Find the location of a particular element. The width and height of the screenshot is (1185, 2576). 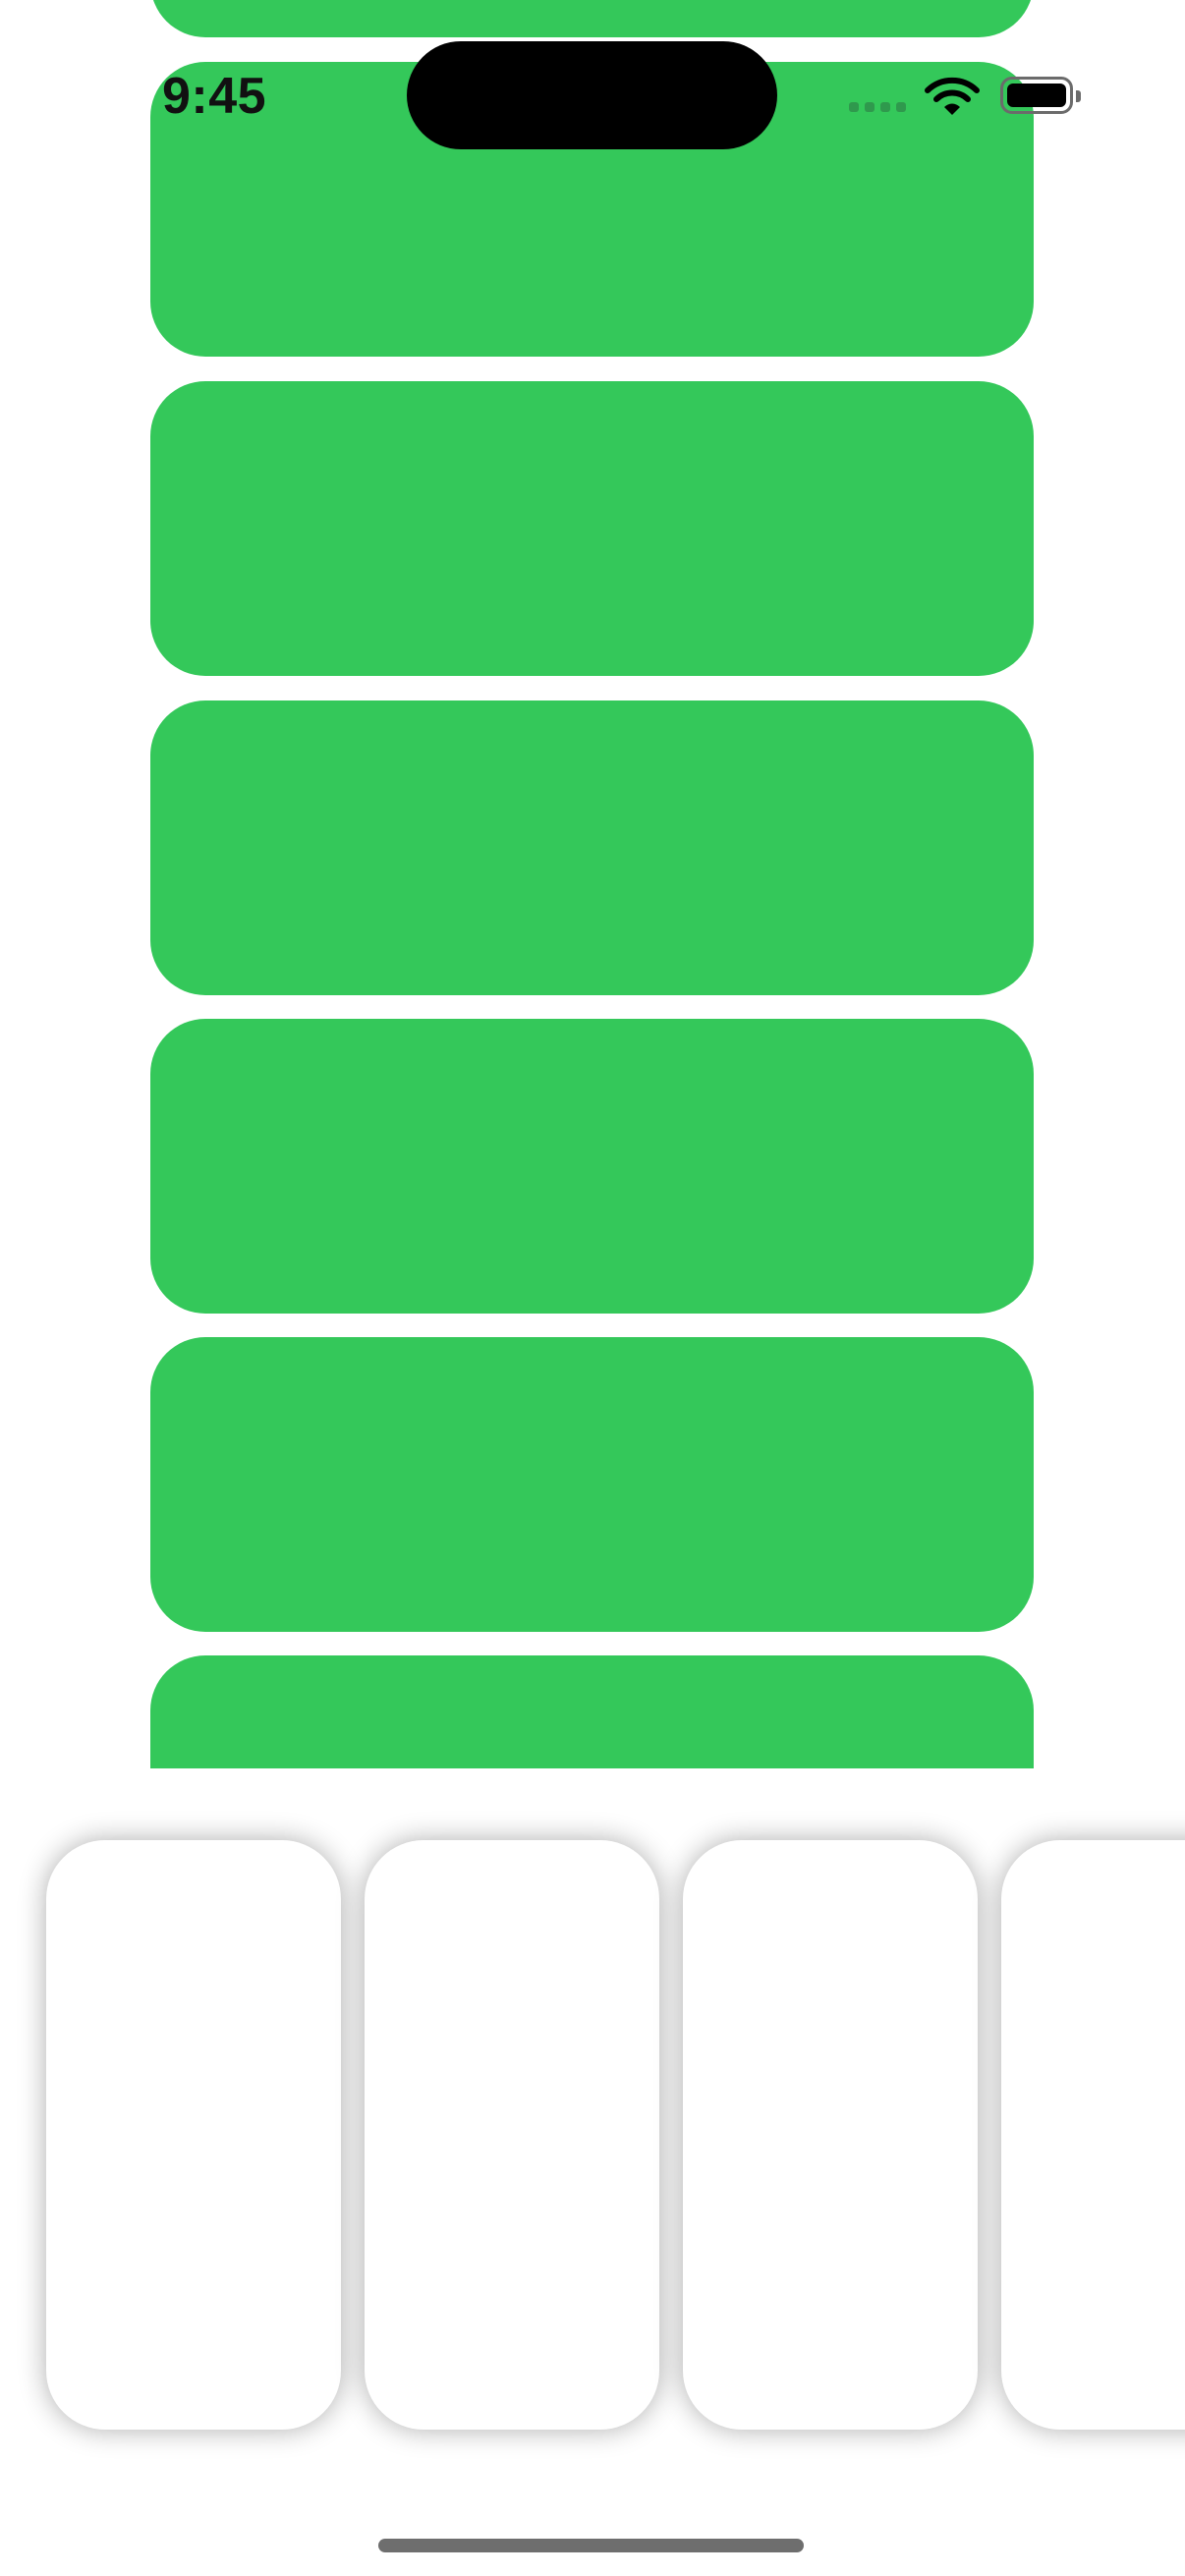

battery-level is located at coordinates (1037, 95).